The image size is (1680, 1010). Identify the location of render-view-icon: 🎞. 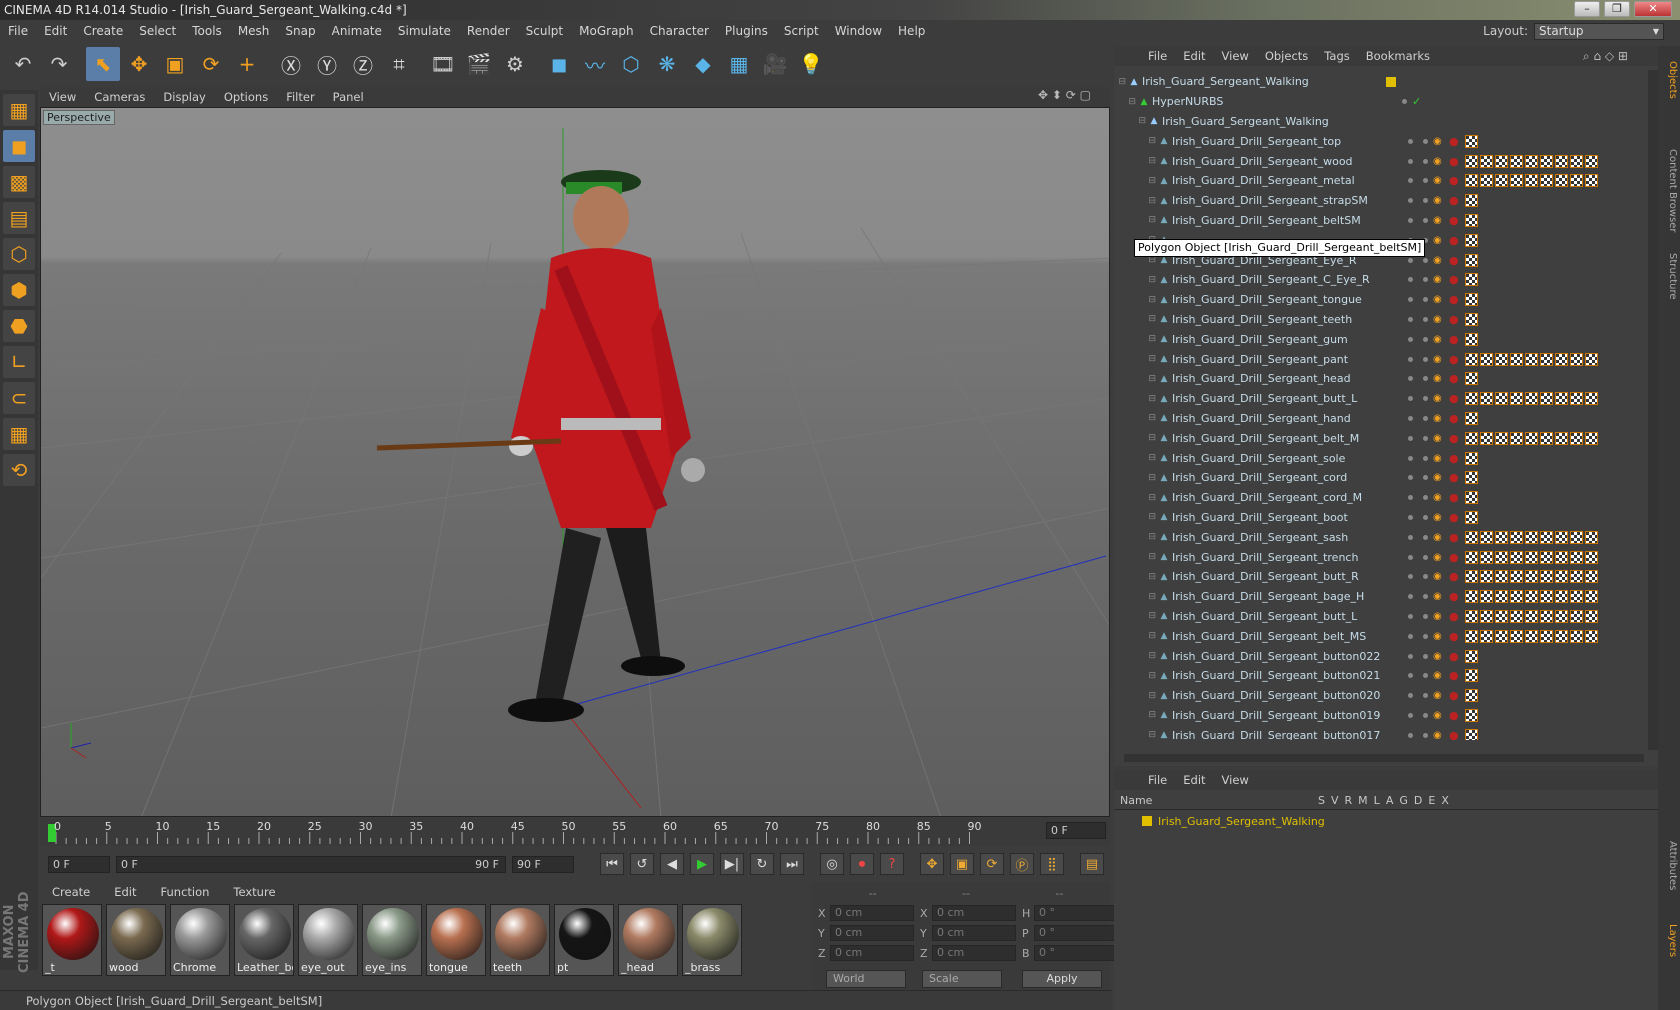
(443, 64).